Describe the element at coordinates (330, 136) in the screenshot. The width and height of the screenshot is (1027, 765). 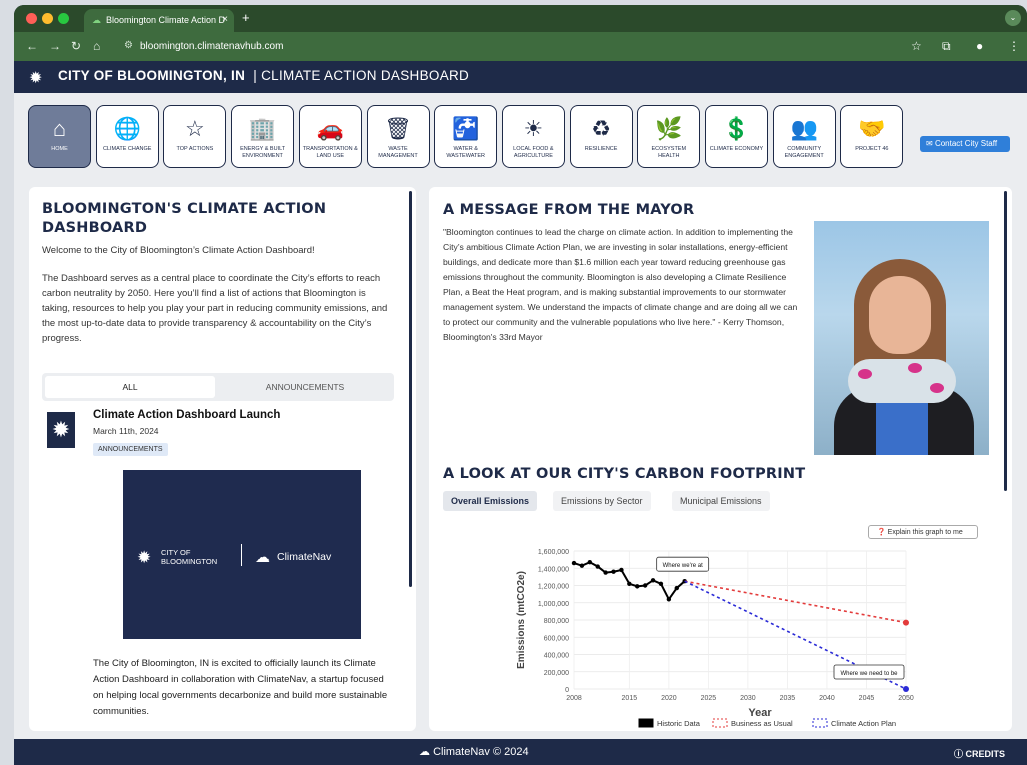
I see `nav-item-transportation-land-use: 🚗 TRANSPORTATION & LAND USE` at that location.